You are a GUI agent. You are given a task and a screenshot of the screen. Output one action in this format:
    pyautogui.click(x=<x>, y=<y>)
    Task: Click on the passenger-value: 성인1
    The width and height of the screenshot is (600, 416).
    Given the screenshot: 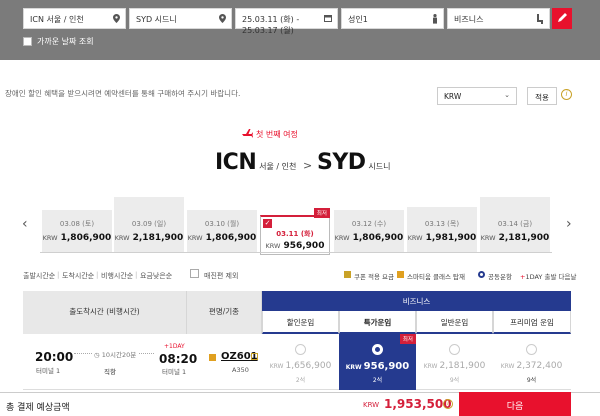 What is the action you would take?
    pyautogui.click(x=358, y=19)
    